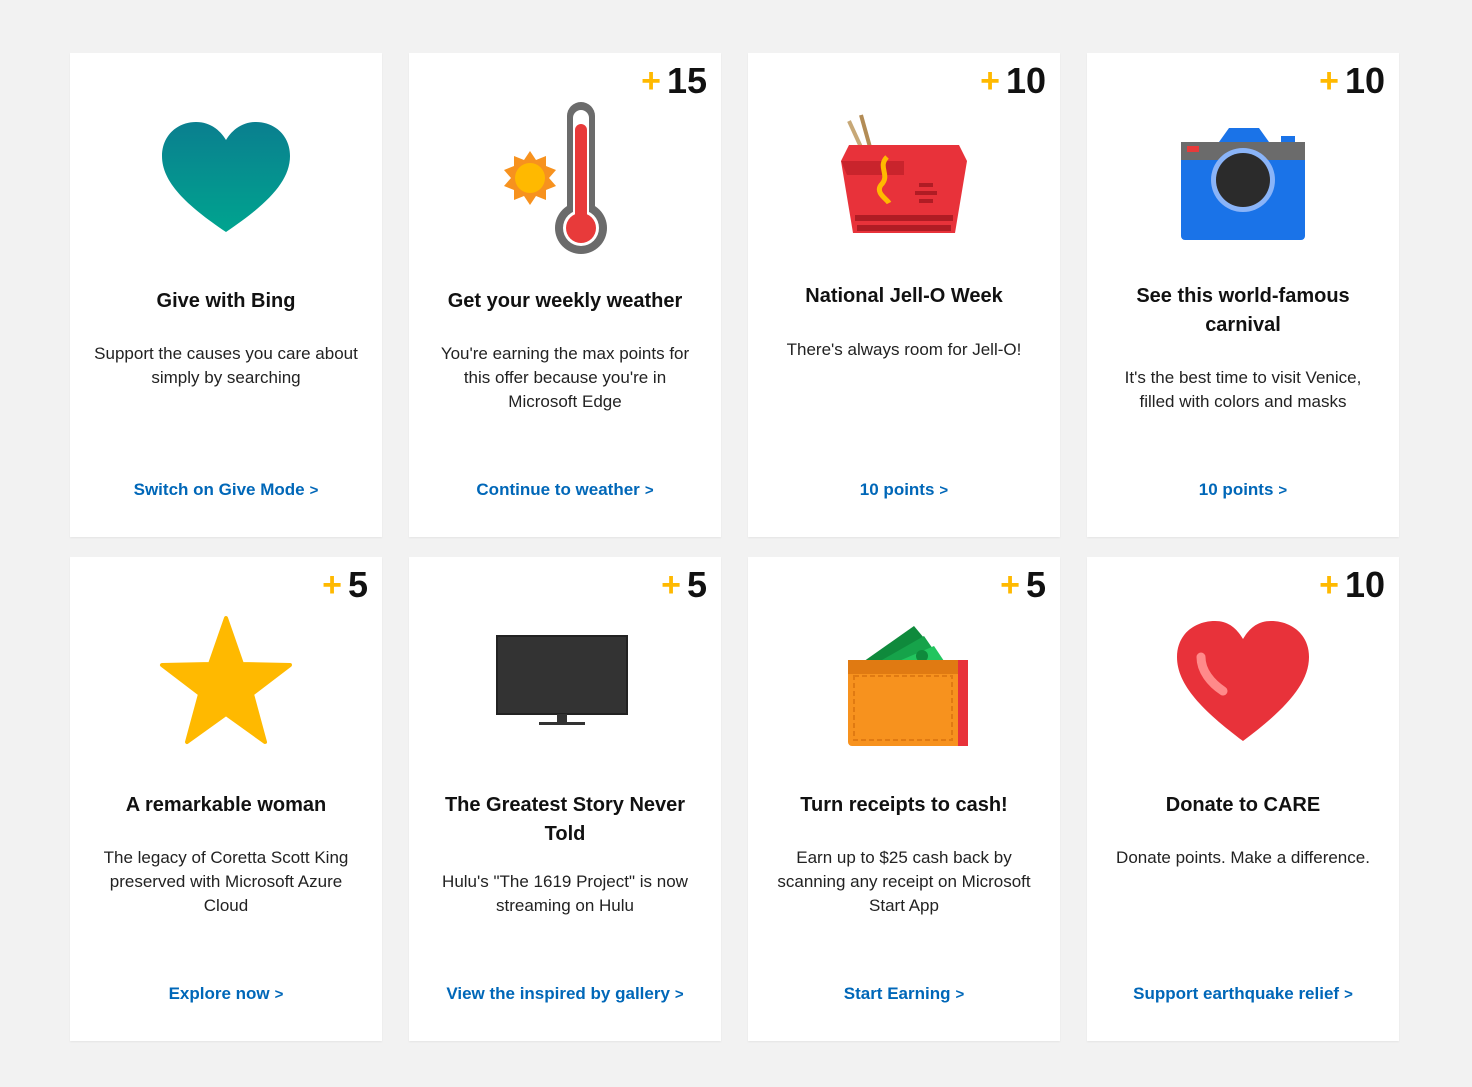  Describe the element at coordinates (904, 684) in the screenshot. I see `wallet-cash-icon` at that location.